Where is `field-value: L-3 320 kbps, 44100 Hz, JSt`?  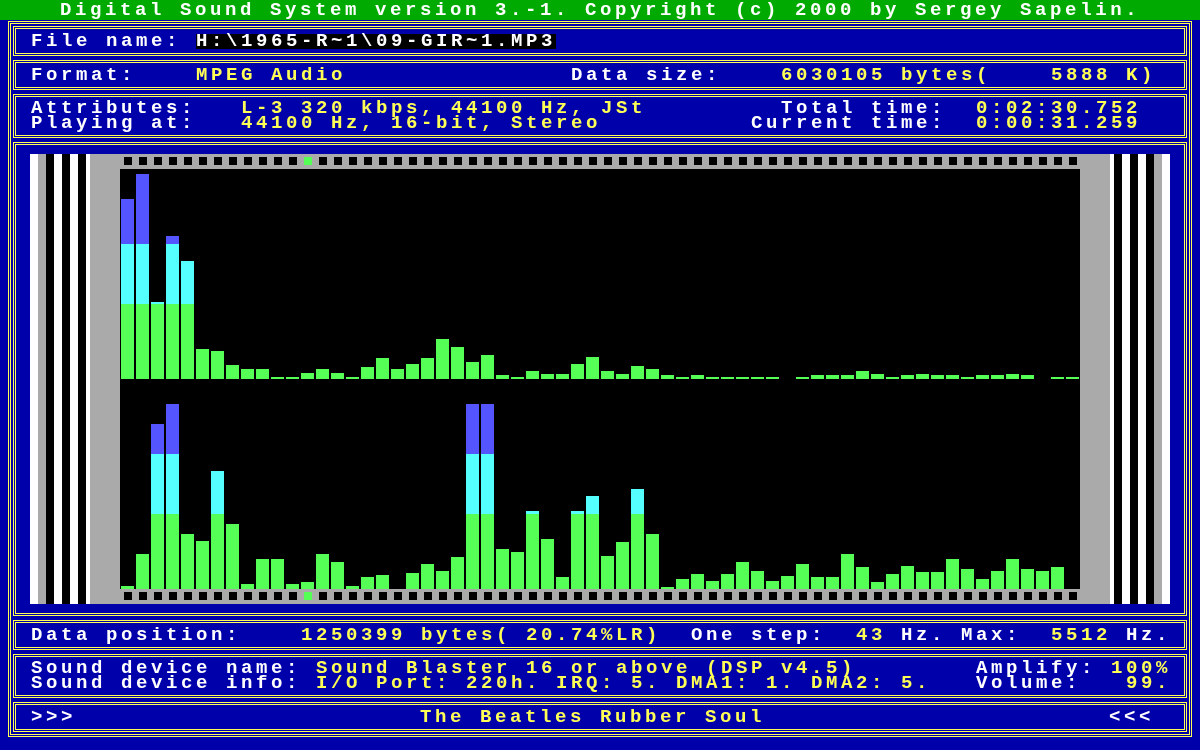 field-value: L-3 320 kbps, 44100 Hz, JSt is located at coordinates (444, 108).